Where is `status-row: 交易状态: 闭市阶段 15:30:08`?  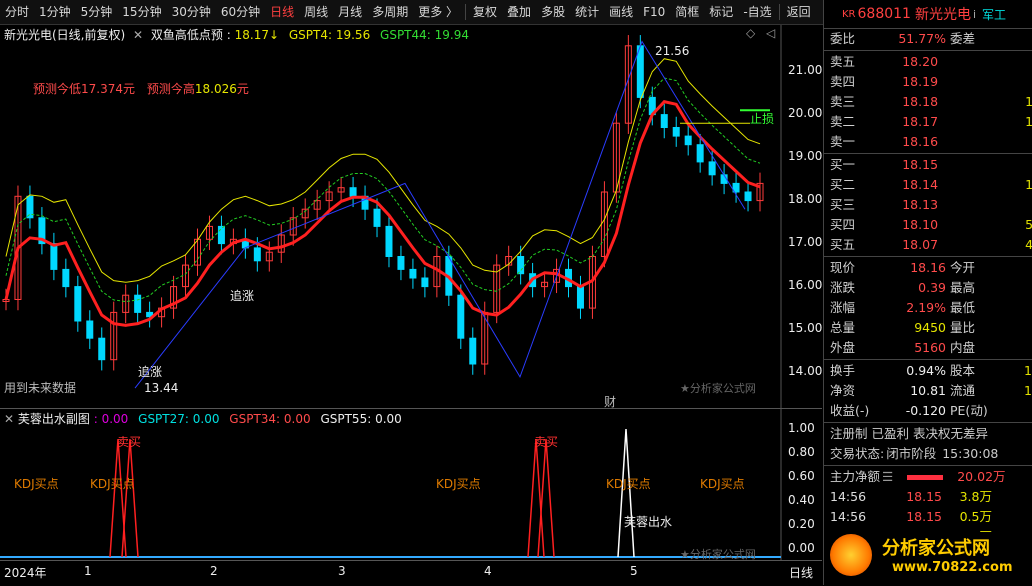 status-row: 交易状态: 闭市阶段 15:30:08 is located at coordinates (928, 454).